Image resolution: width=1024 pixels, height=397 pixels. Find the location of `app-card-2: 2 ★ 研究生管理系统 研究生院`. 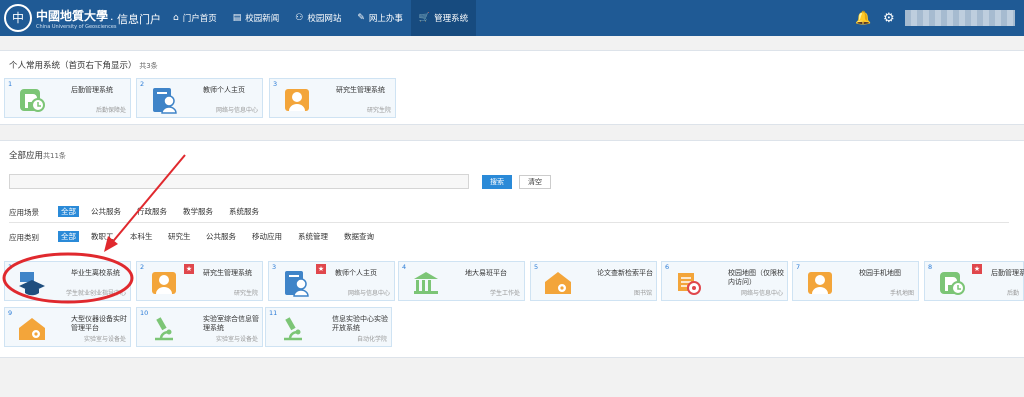

app-card-2: 2 ★ 研究生管理系统 研究生院 is located at coordinates (199, 281).